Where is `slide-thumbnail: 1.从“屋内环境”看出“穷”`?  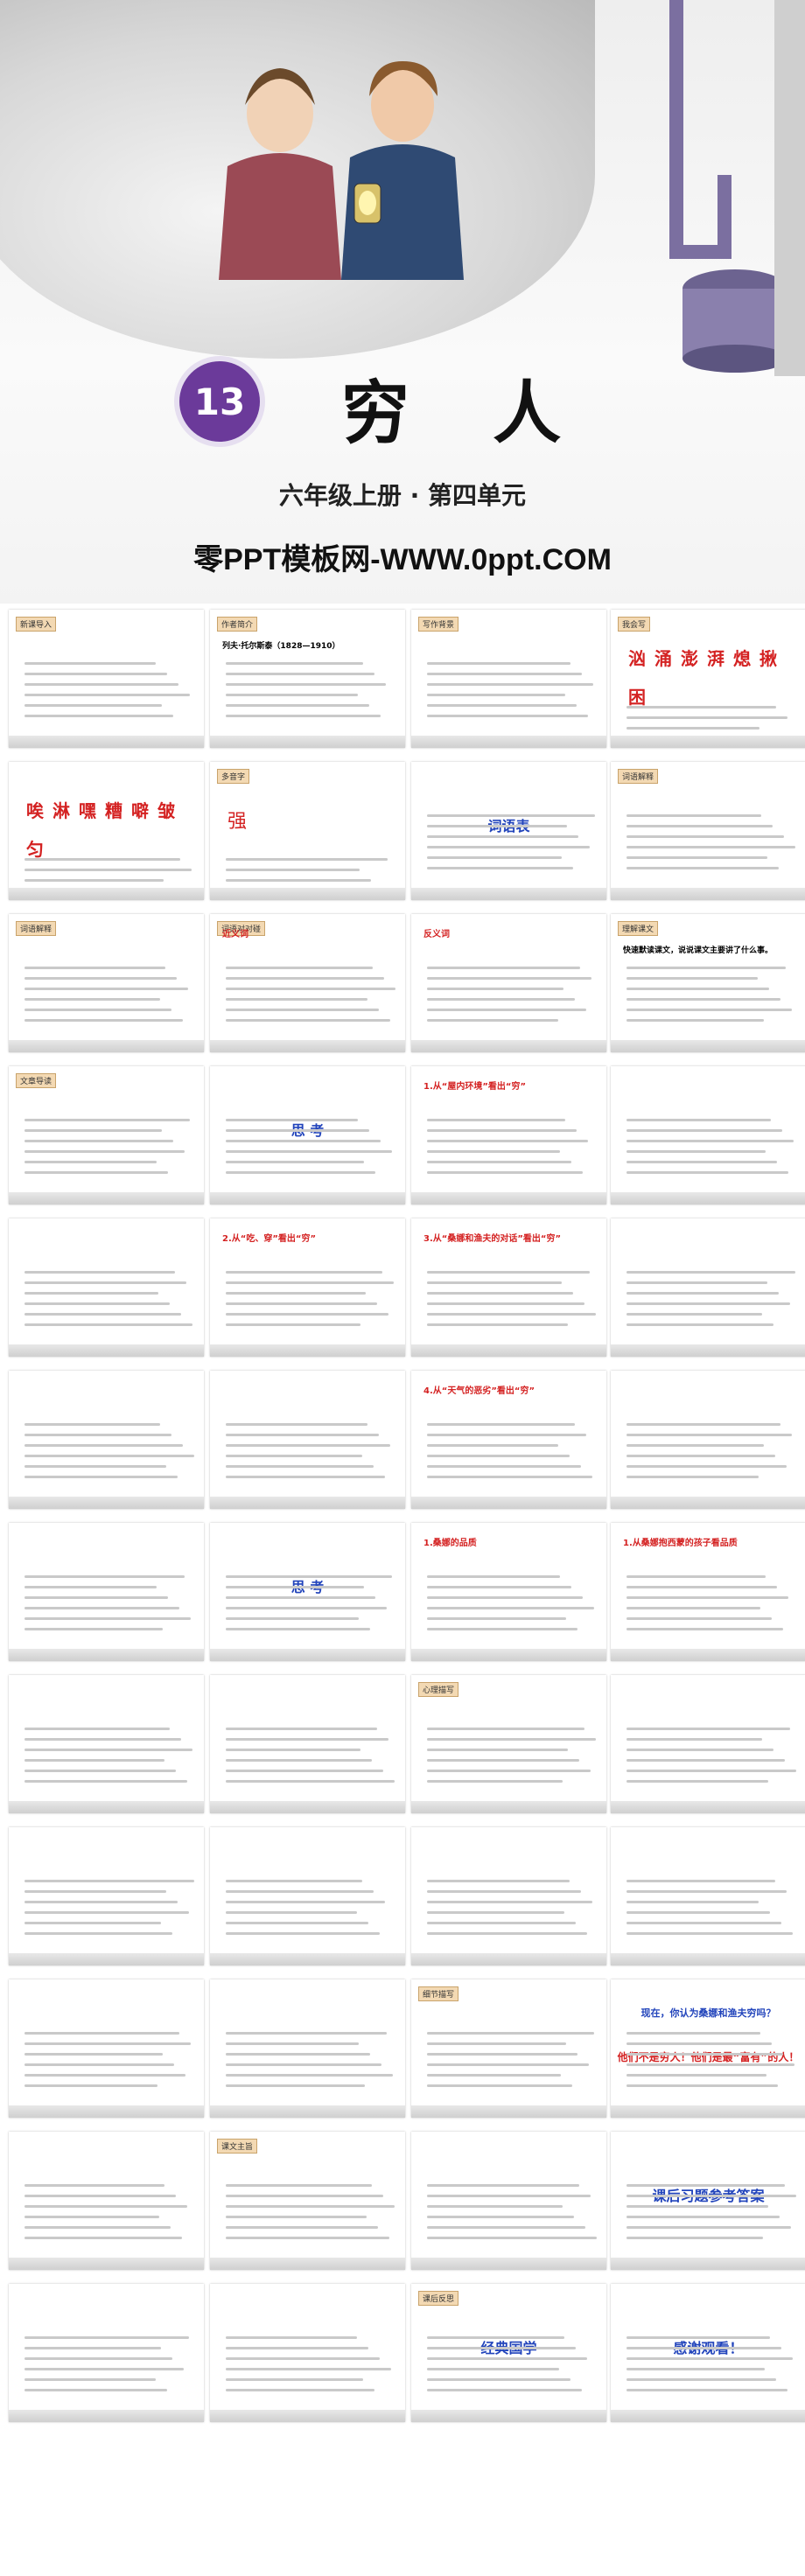
slide-thumbnail: 1.从“屋内环境”看出“穷” is located at coordinates (508, 1135).